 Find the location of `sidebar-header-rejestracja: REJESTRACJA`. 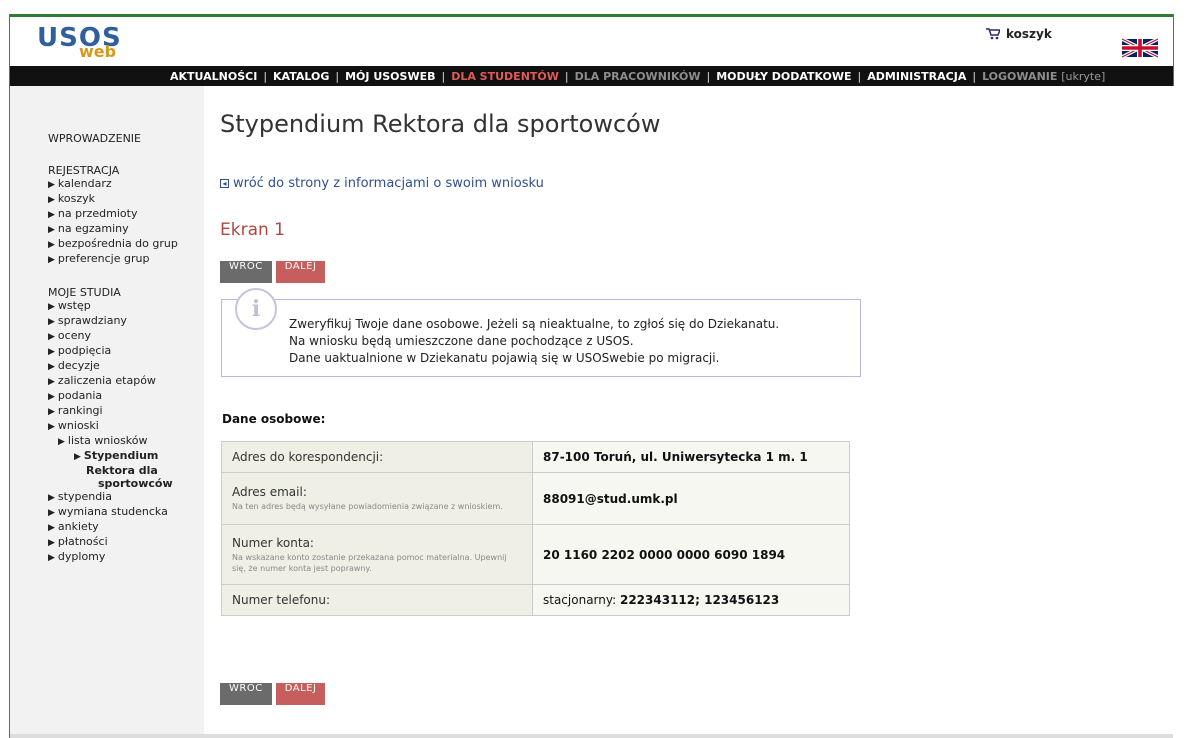

sidebar-header-rejestracja: REJESTRACJA is located at coordinates (113, 170).